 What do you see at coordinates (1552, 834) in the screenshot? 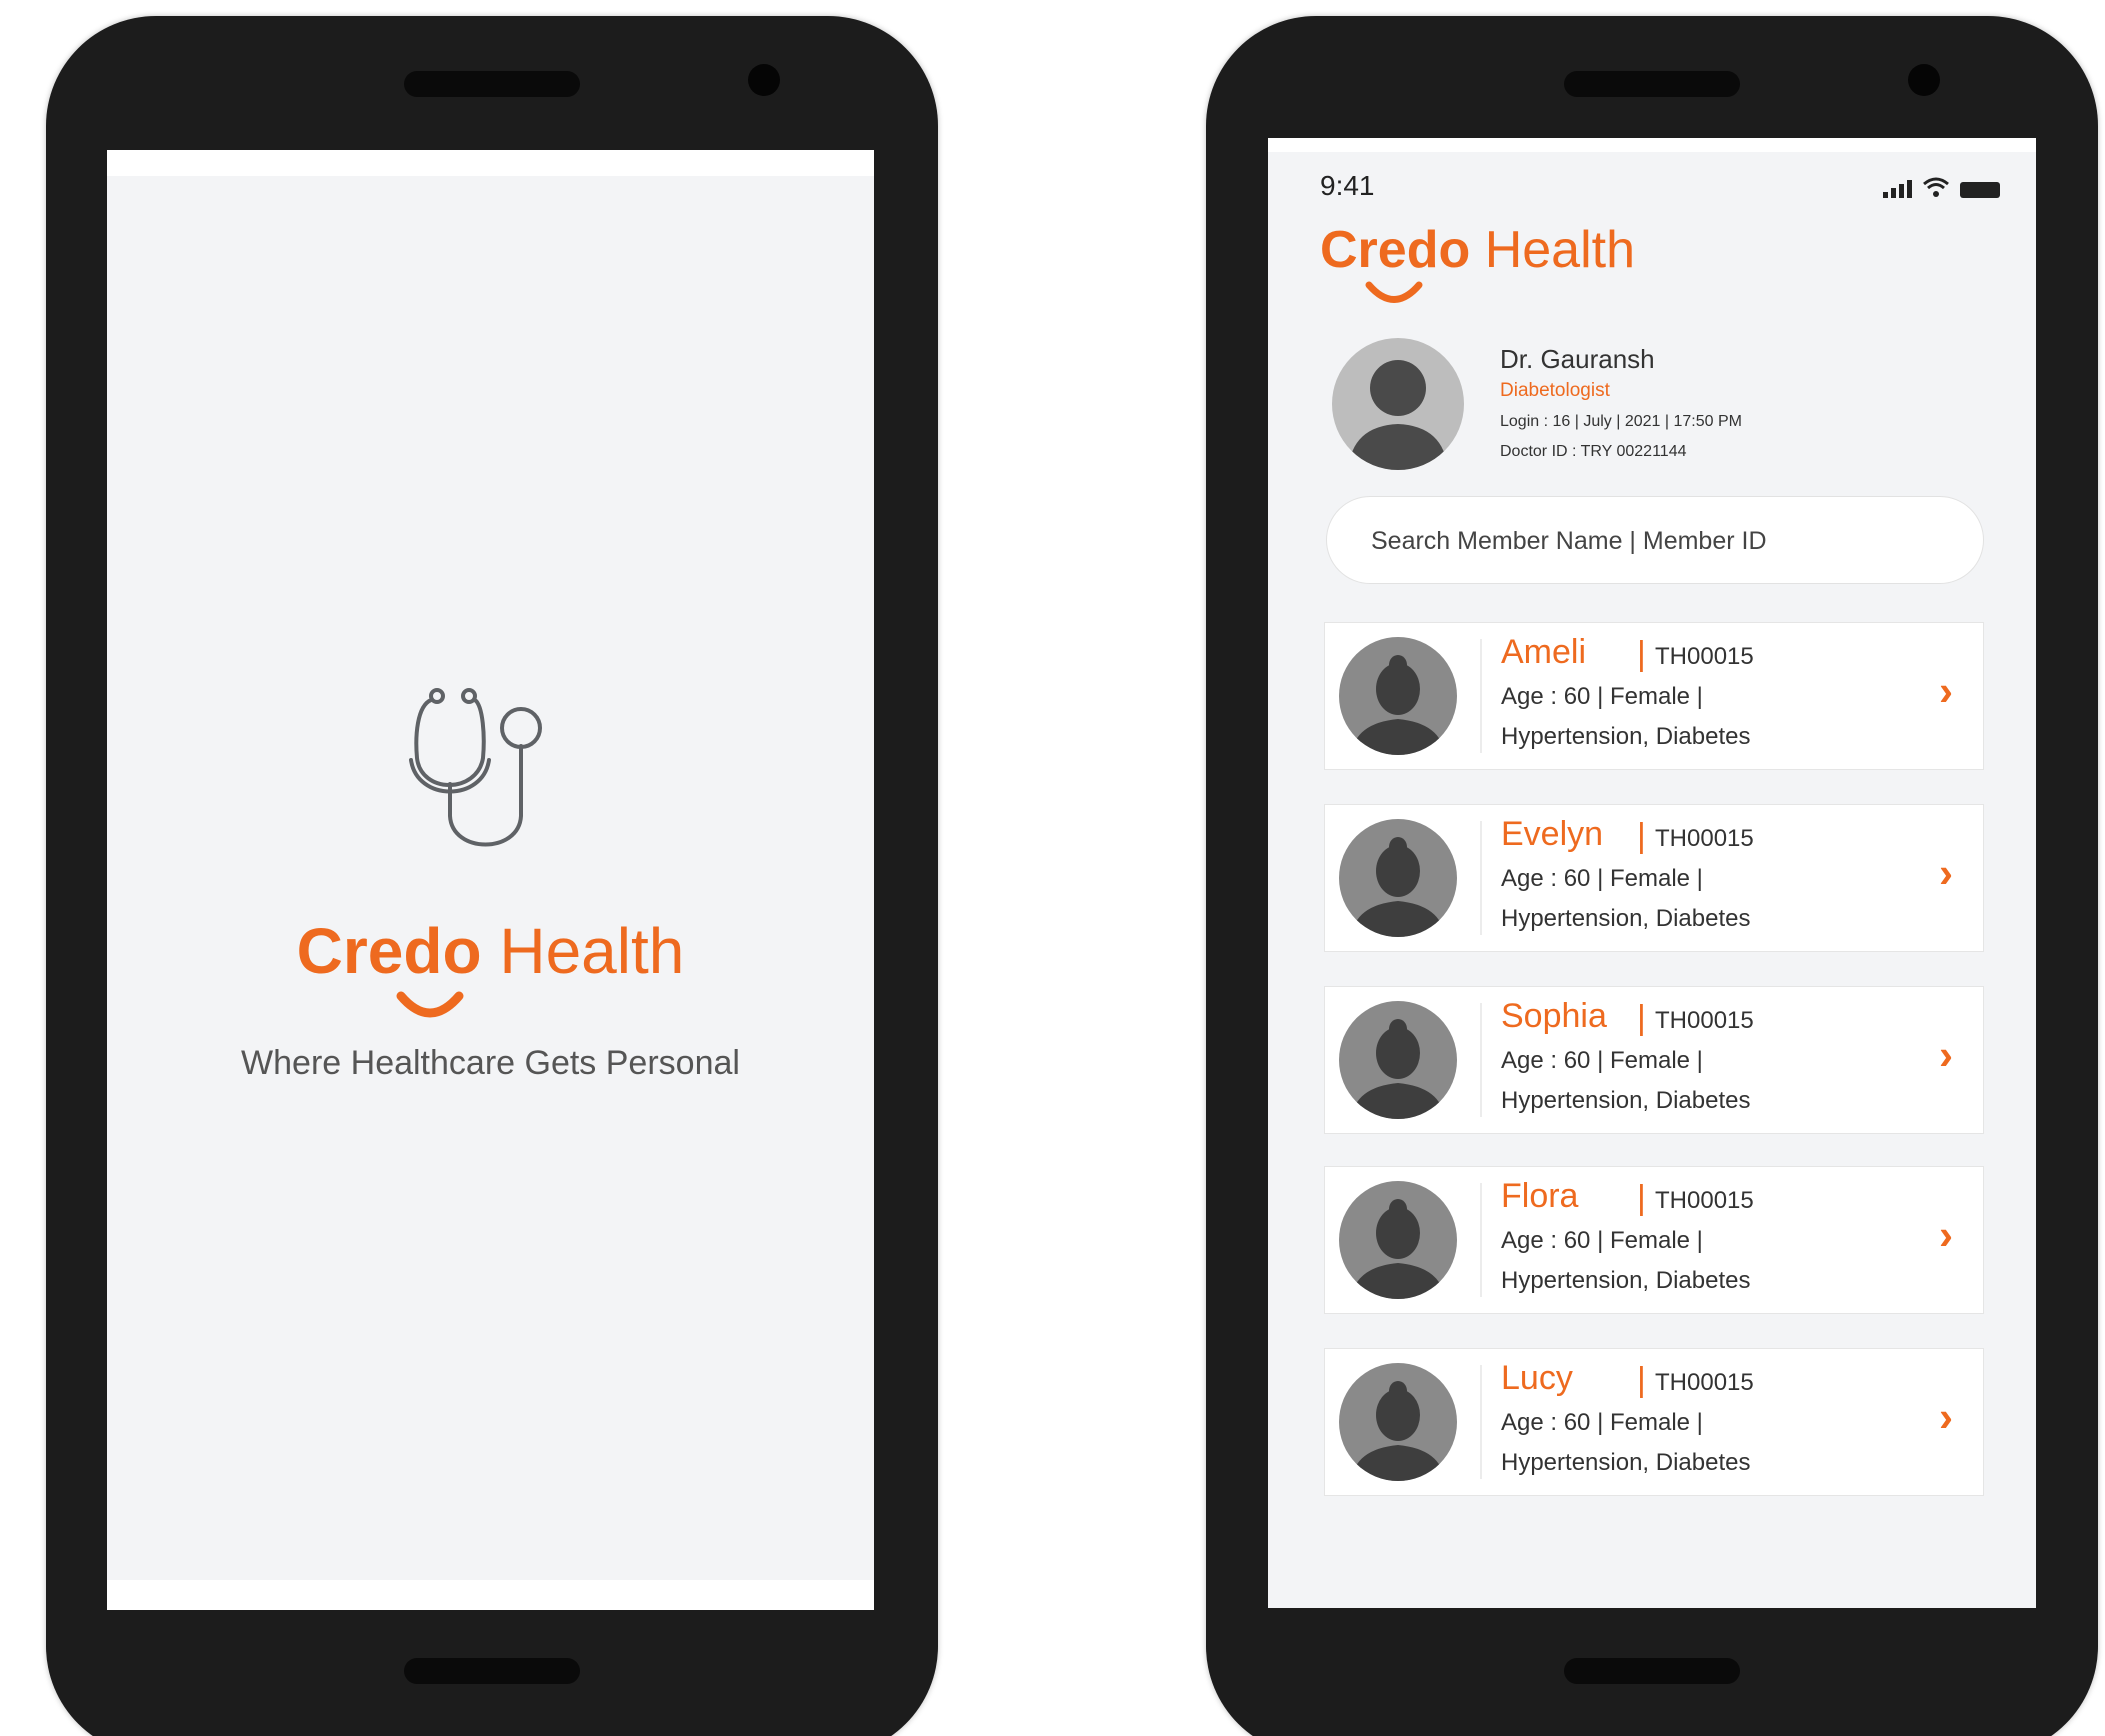
I see `patient-name: Evelyn` at bounding box center [1552, 834].